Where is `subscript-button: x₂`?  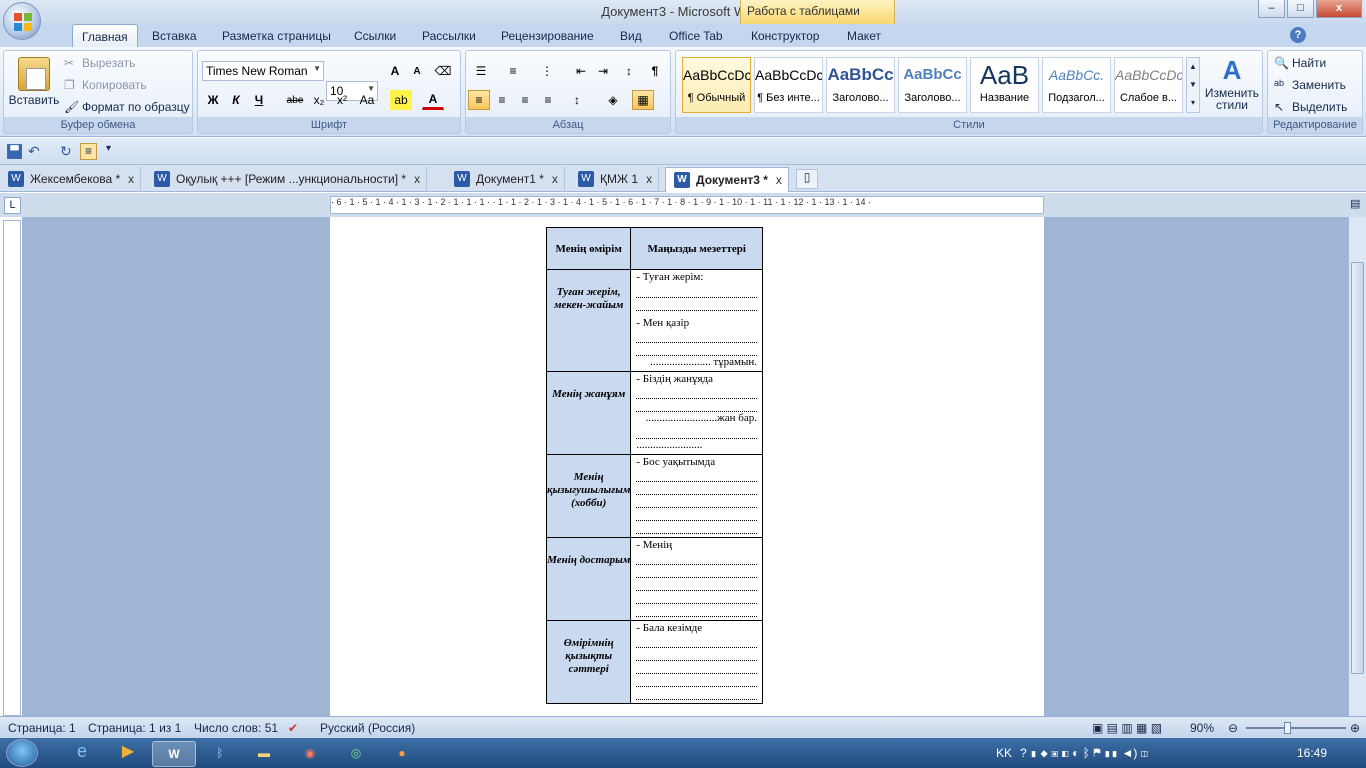 subscript-button: x₂ is located at coordinates (319, 100).